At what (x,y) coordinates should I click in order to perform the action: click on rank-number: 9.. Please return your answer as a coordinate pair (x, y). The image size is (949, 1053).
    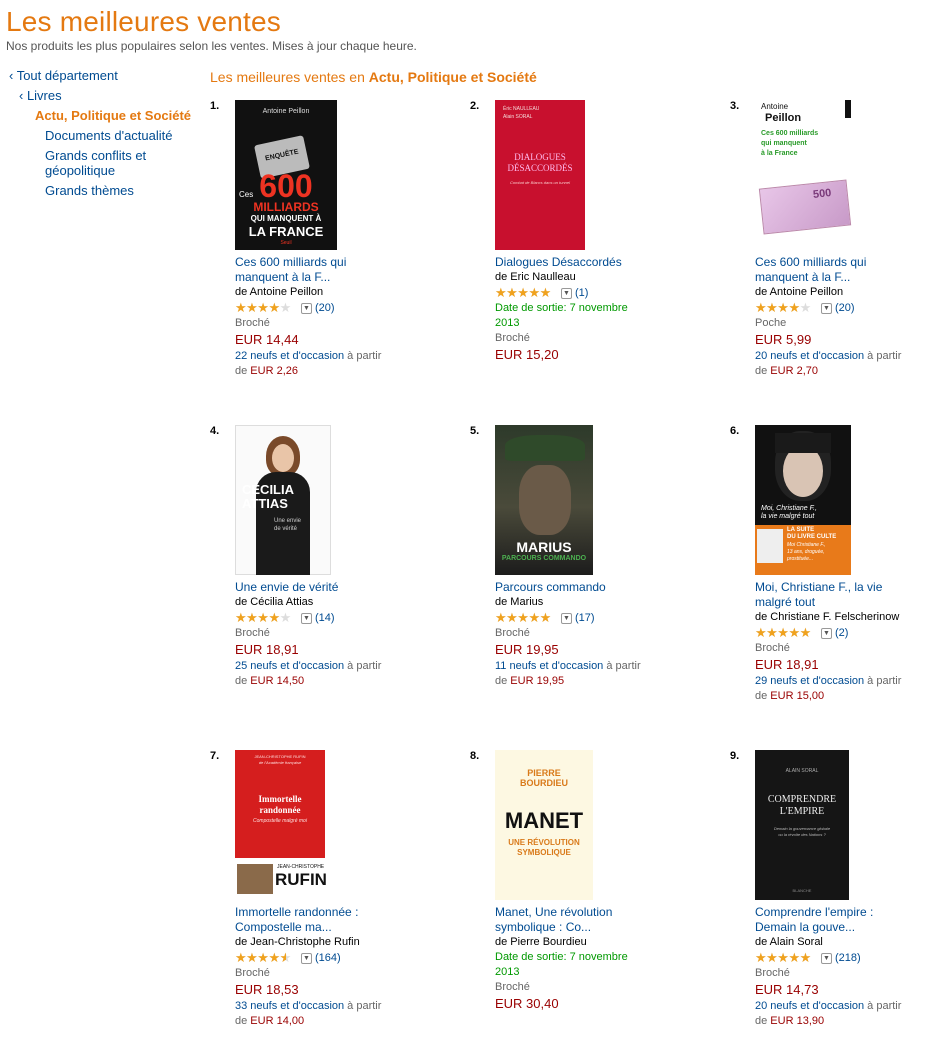
    Looking at the image, I should click on (735, 756).